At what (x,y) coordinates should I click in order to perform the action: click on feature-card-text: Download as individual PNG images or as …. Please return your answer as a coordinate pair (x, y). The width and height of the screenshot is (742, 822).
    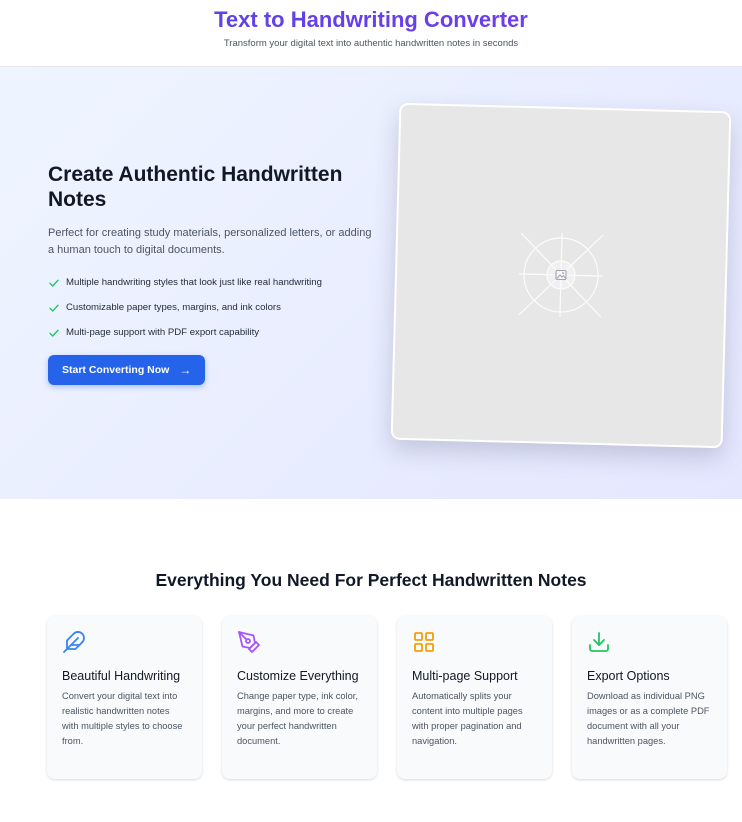
    Looking at the image, I should click on (648, 718).